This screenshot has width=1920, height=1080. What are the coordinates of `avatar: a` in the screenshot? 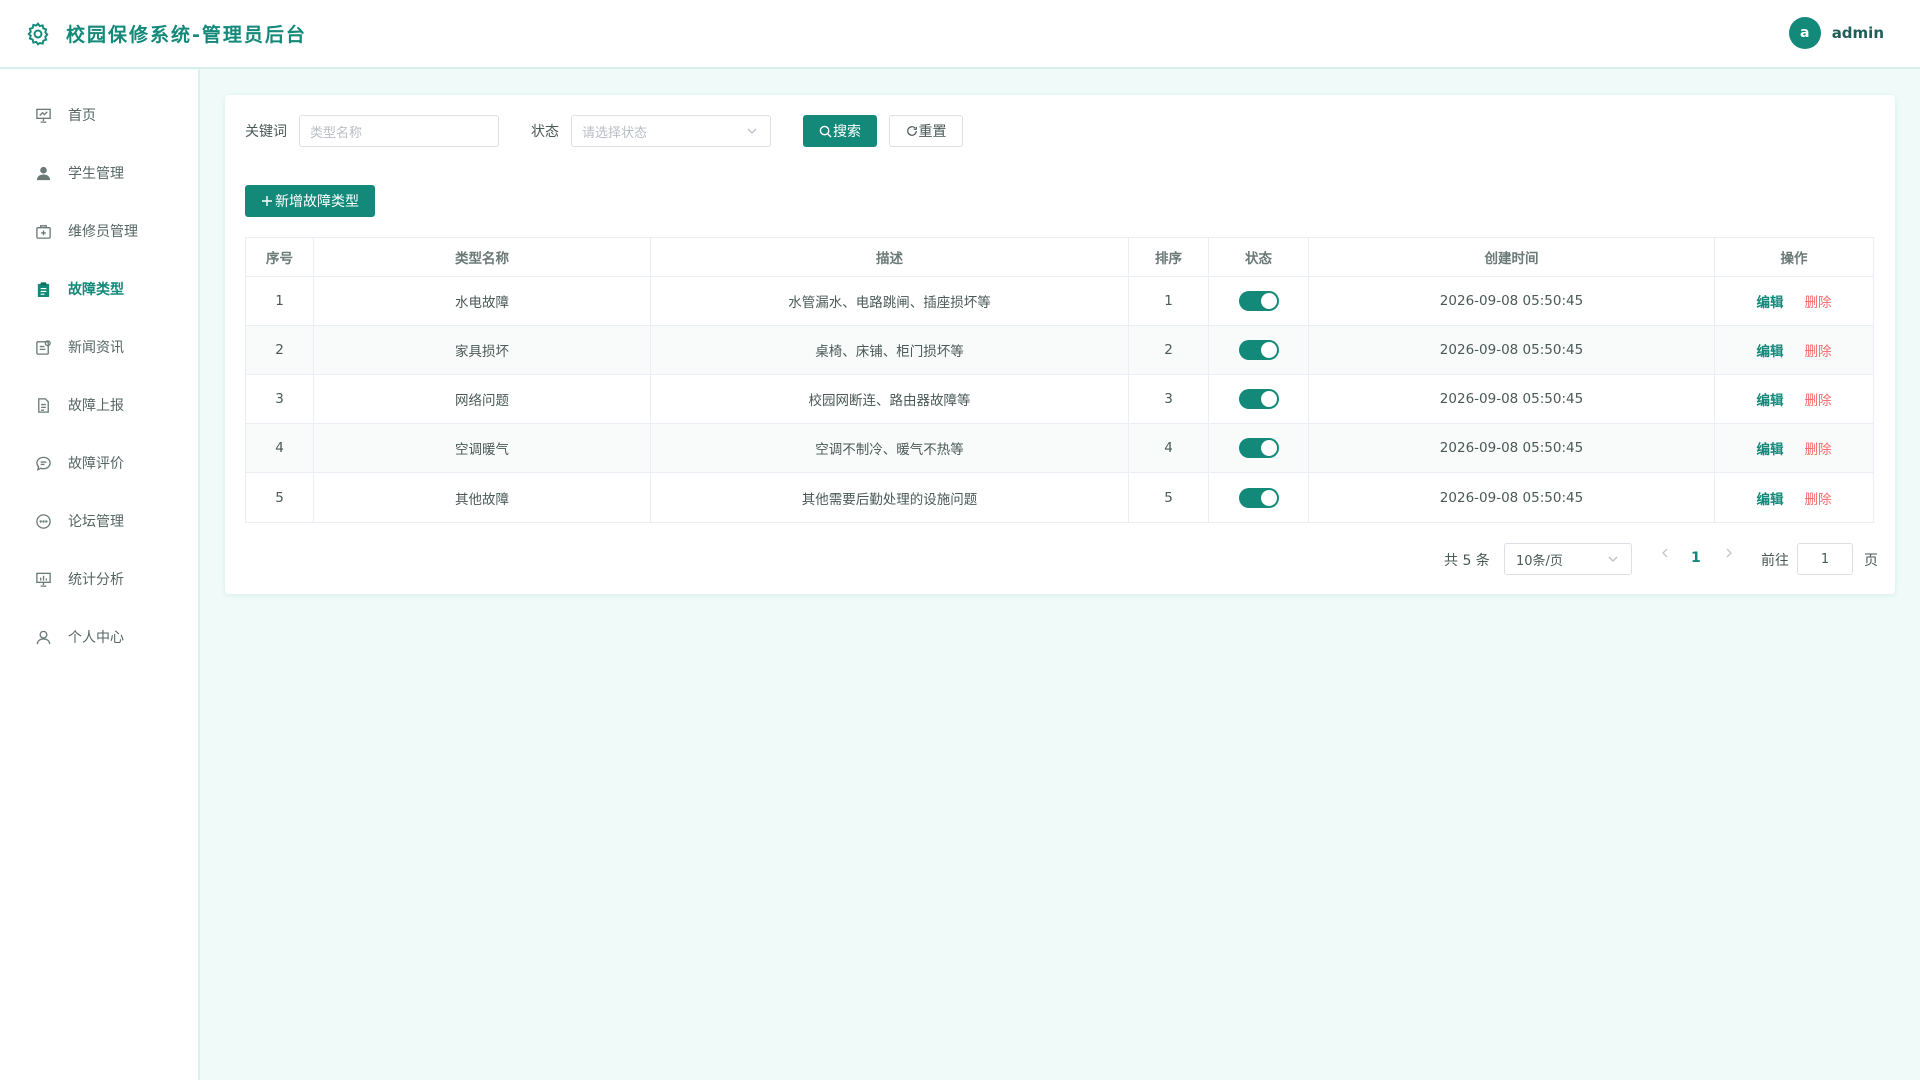 It's located at (1804, 33).